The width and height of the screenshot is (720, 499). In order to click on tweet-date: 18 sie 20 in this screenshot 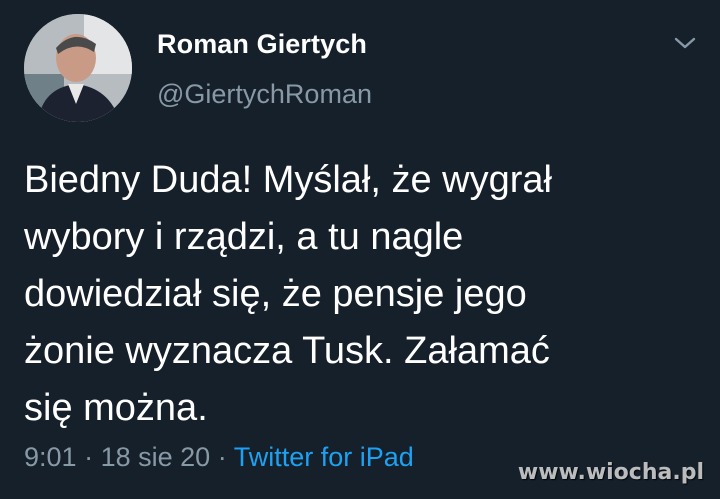, I will do `click(156, 457)`.